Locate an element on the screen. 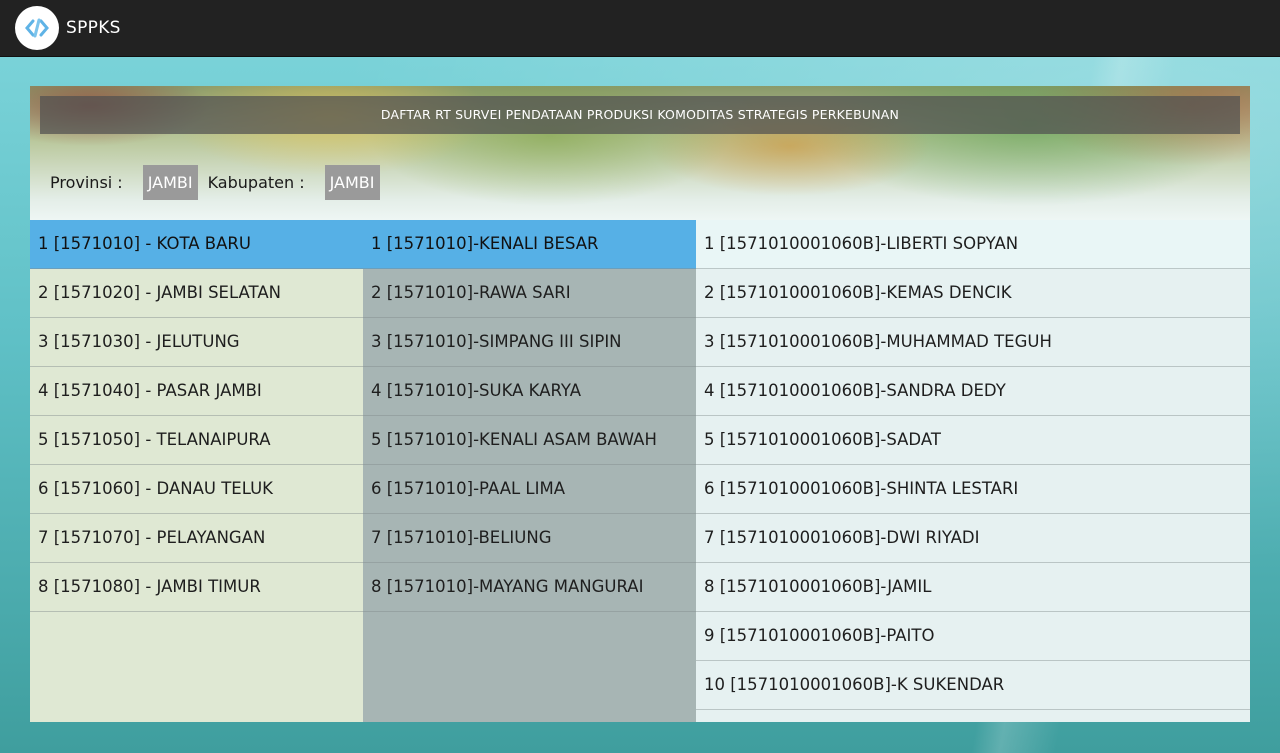 This screenshot has height=753, width=1280. household-item: 3 [1571010001060B]-MUHAMMAD TEGUH is located at coordinates (973, 342).